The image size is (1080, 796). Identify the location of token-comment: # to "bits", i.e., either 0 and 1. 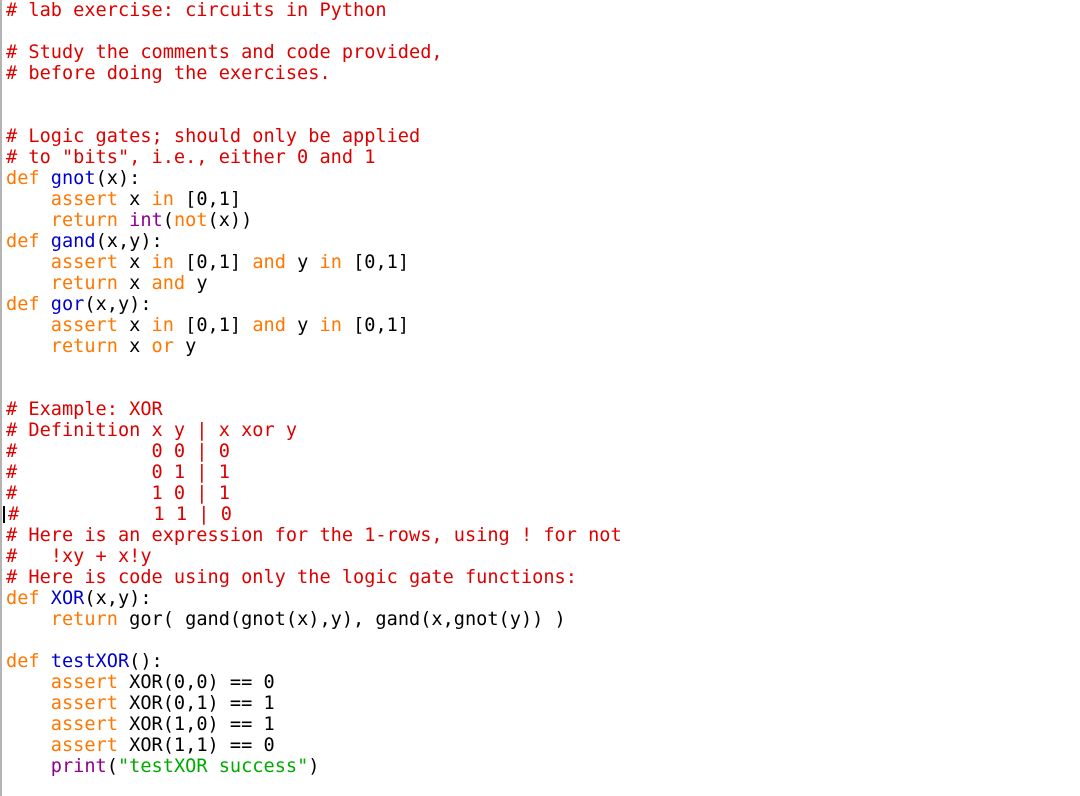
(191, 157).